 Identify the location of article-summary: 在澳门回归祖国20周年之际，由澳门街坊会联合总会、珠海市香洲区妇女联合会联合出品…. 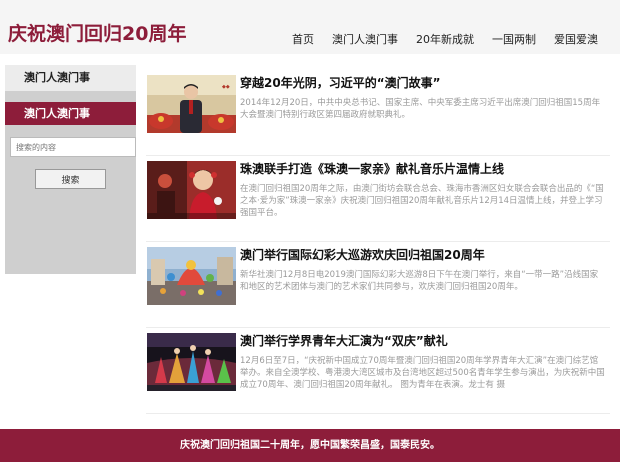
(422, 201).